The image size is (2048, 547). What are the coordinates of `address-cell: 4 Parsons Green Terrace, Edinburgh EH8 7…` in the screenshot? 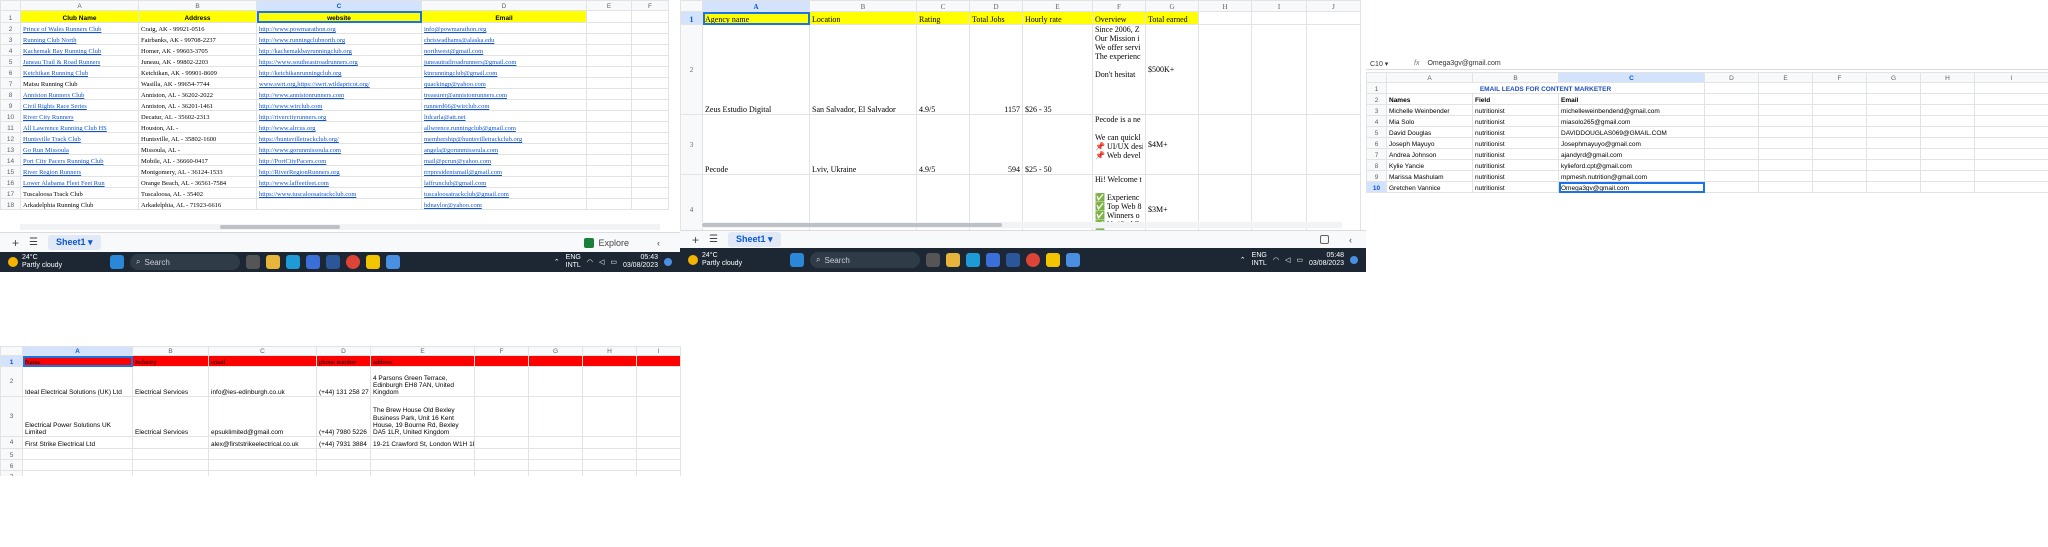 It's located at (422, 381).